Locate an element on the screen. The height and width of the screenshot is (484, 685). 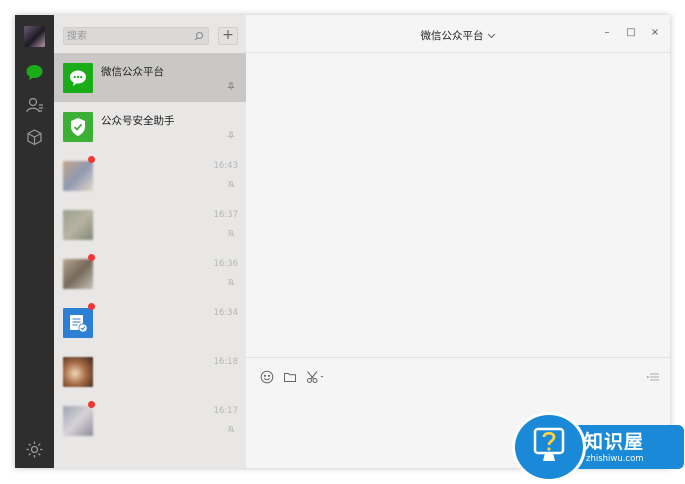
chat-item: 16:43 is located at coordinates (150, 175).